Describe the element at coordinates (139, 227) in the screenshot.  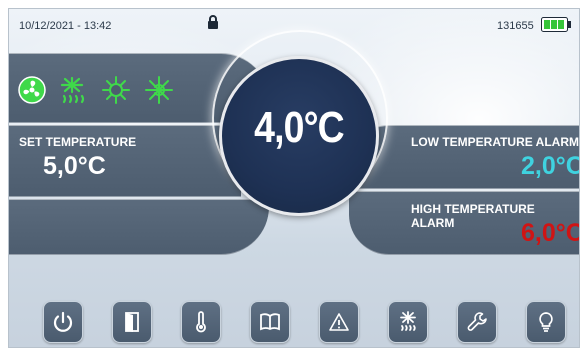
I see `left-lower-panel` at that location.